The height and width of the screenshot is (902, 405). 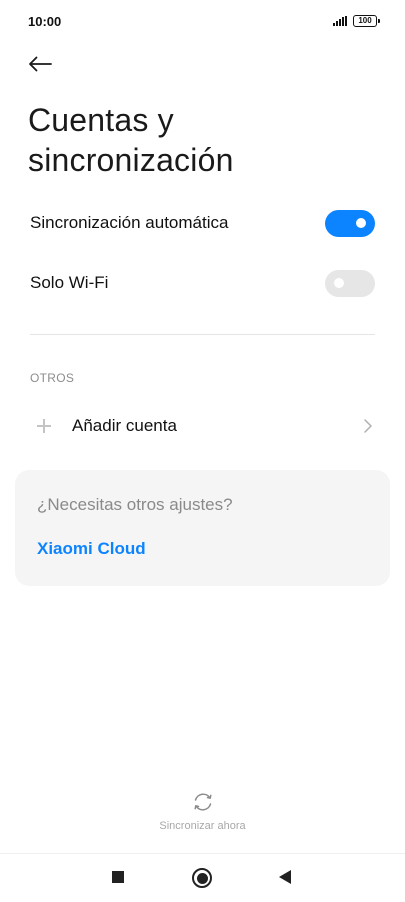 What do you see at coordinates (202, 22) in the screenshot?
I see `status-bar: 10:00 100` at bounding box center [202, 22].